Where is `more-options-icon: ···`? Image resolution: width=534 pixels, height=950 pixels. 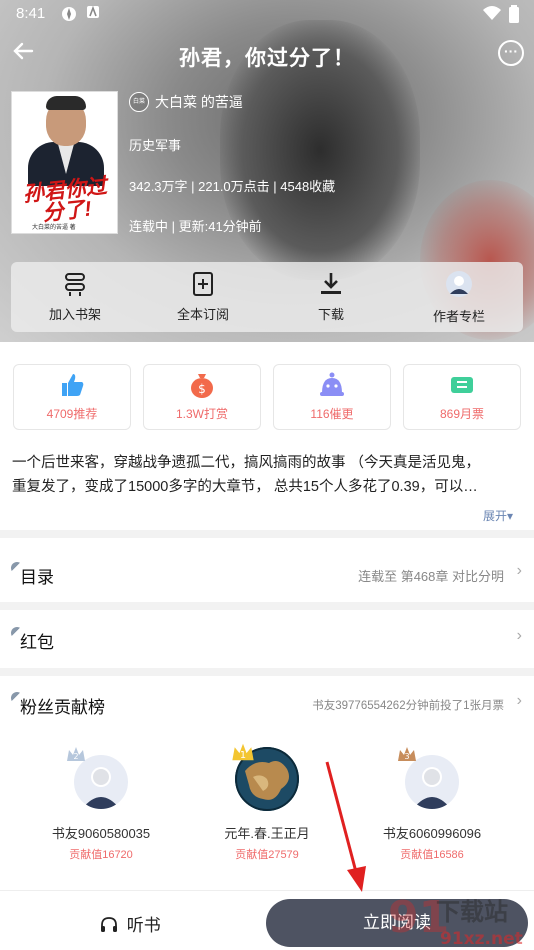 more-options-icon: ··· is located at coordinates (511, 53).